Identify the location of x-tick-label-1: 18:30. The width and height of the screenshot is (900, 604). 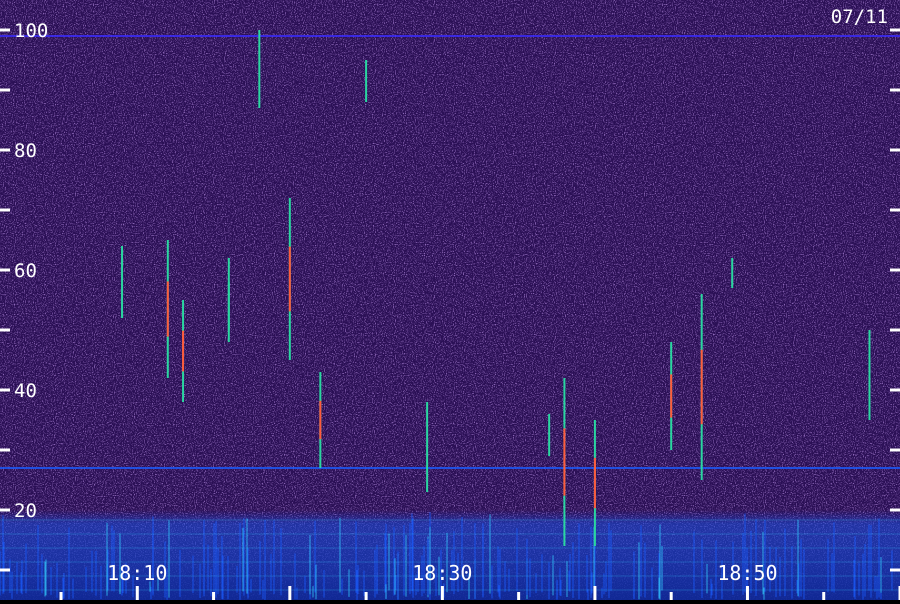
(442, 573).